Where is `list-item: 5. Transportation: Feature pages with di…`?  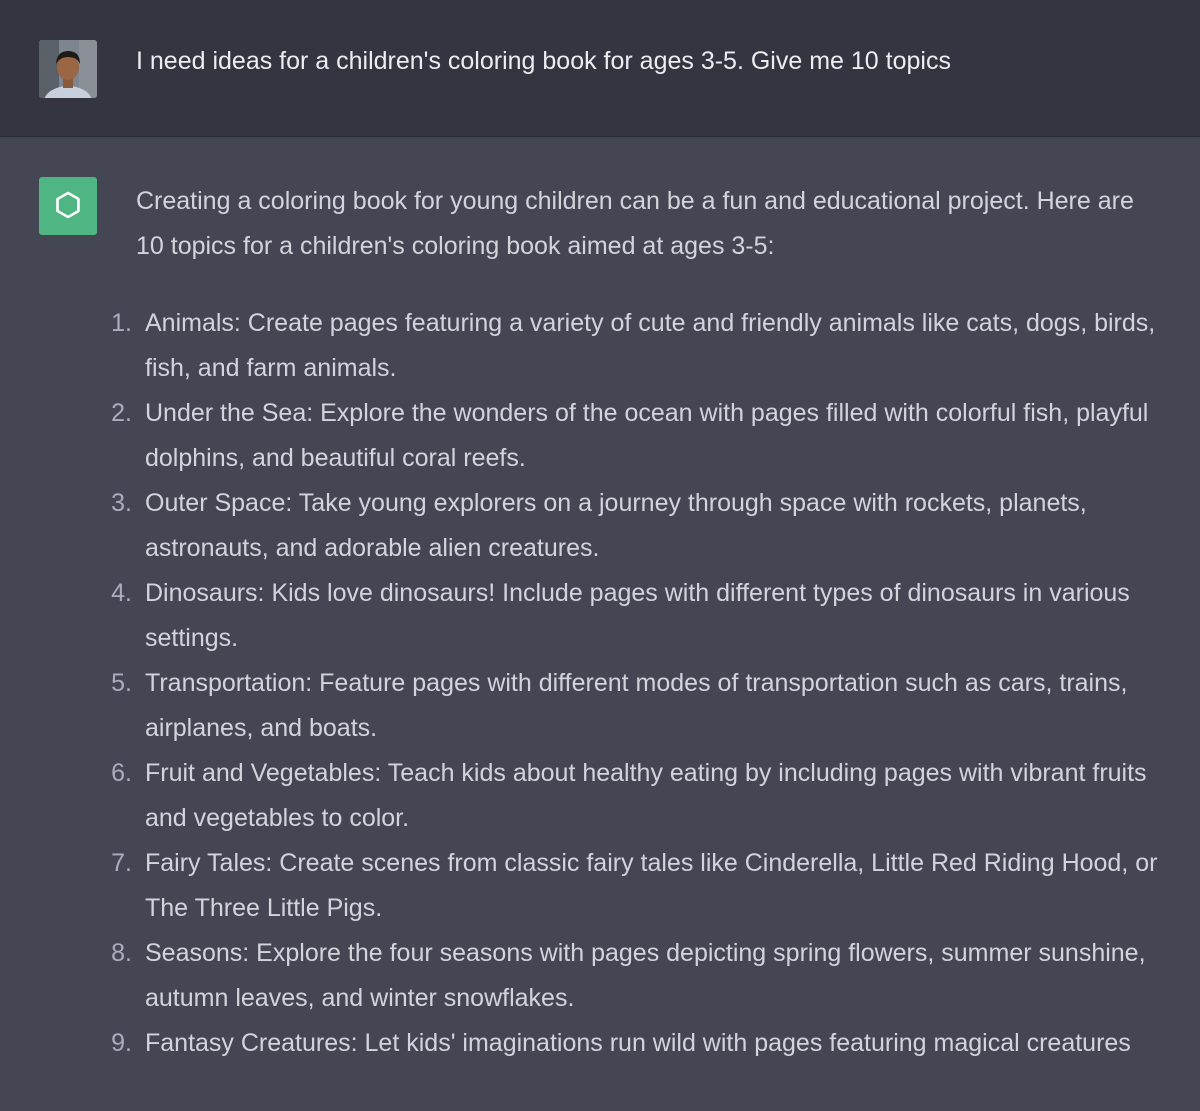 list-item: 5. Transportation: Feature pages with di… is located at coordinates (600, 706).